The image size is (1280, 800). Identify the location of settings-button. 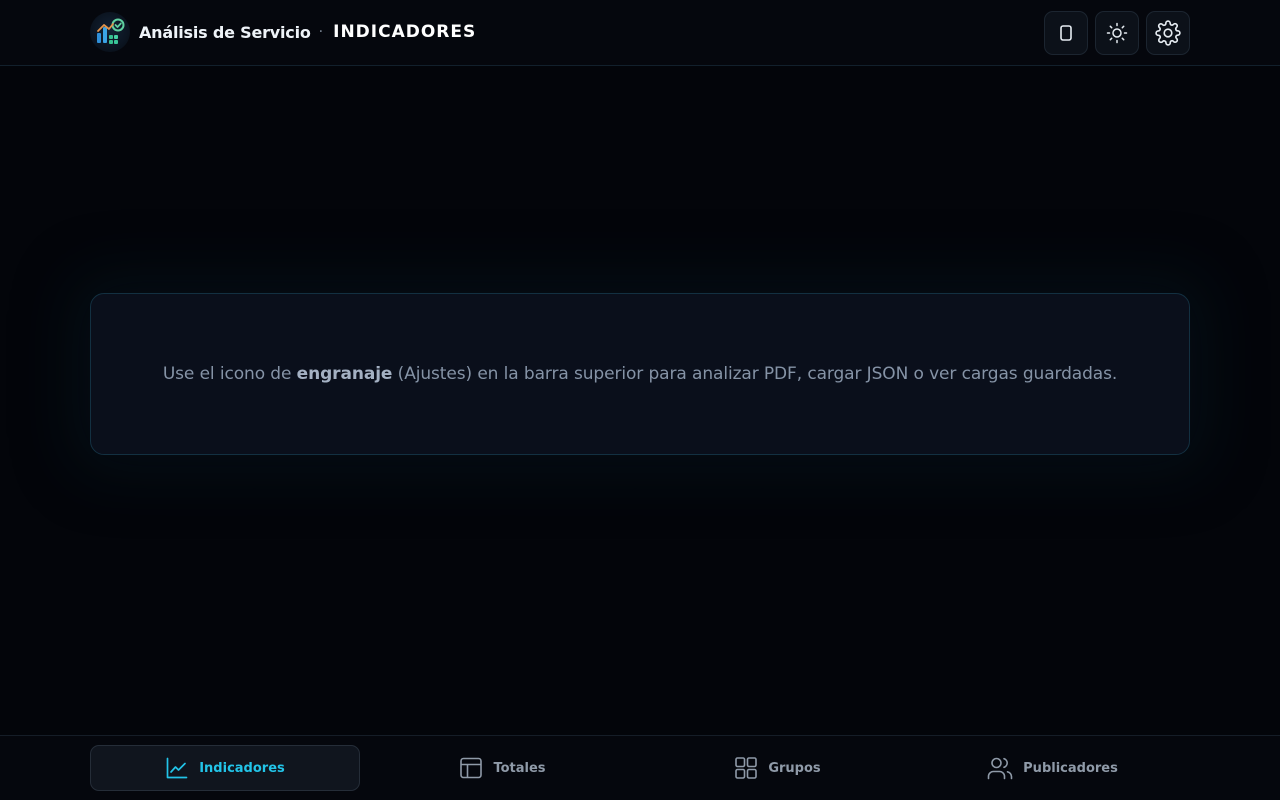
(1168, 33).